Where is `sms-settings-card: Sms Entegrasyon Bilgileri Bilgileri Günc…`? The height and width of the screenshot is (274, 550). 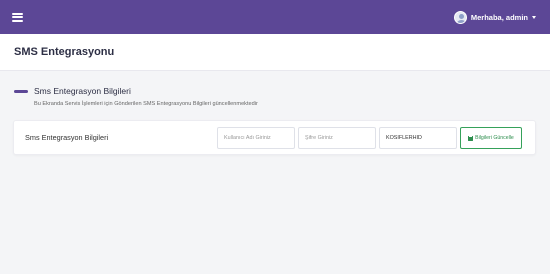 sms-settings-card: Sms Entegrasyon Bilgileri Bilgileri Günc… is located at coordinates (274, 137).